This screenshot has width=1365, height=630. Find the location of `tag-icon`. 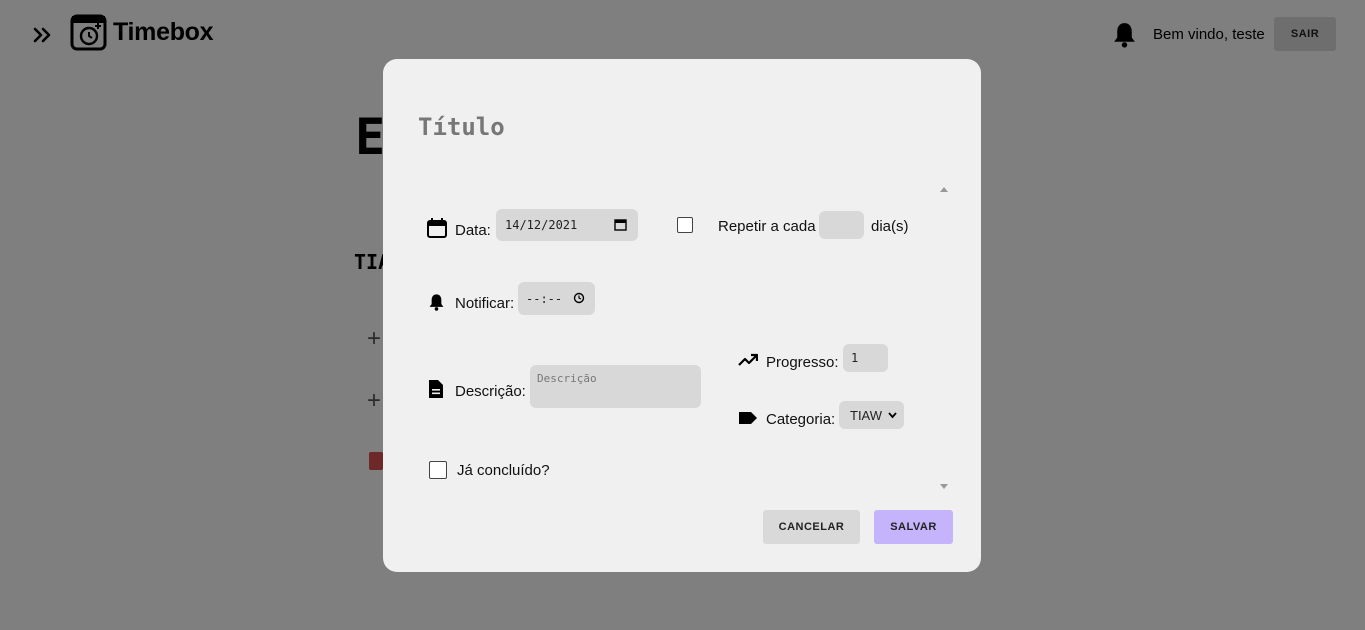

tag-icon is located at coordinates (748, 418).